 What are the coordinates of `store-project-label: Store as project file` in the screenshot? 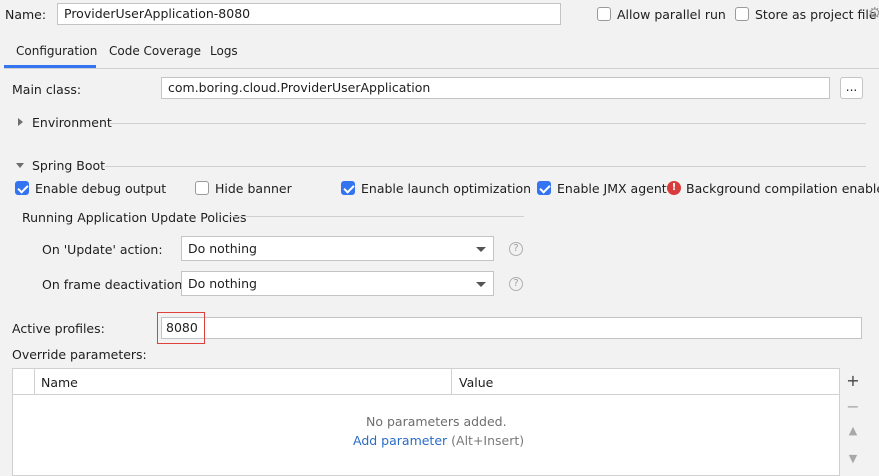 It's located at (816, 14).